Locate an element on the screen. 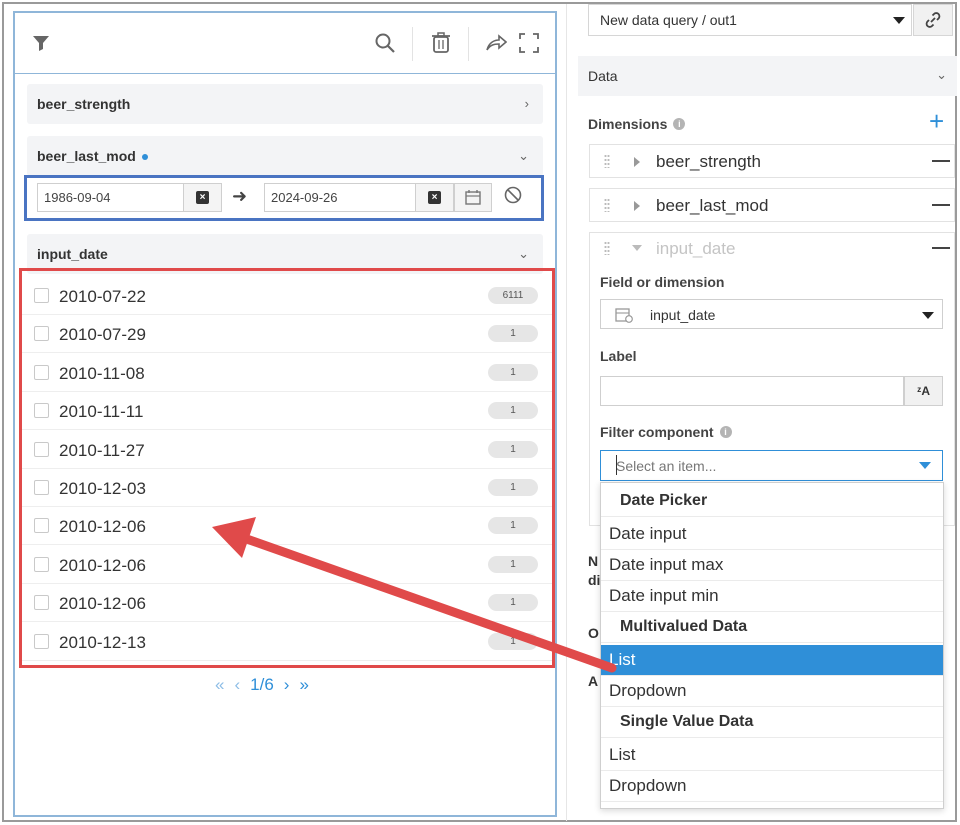 This screenshot has height=825, width=960. list-item: 2010-11-11 1 is located at coordinates (287, 411).